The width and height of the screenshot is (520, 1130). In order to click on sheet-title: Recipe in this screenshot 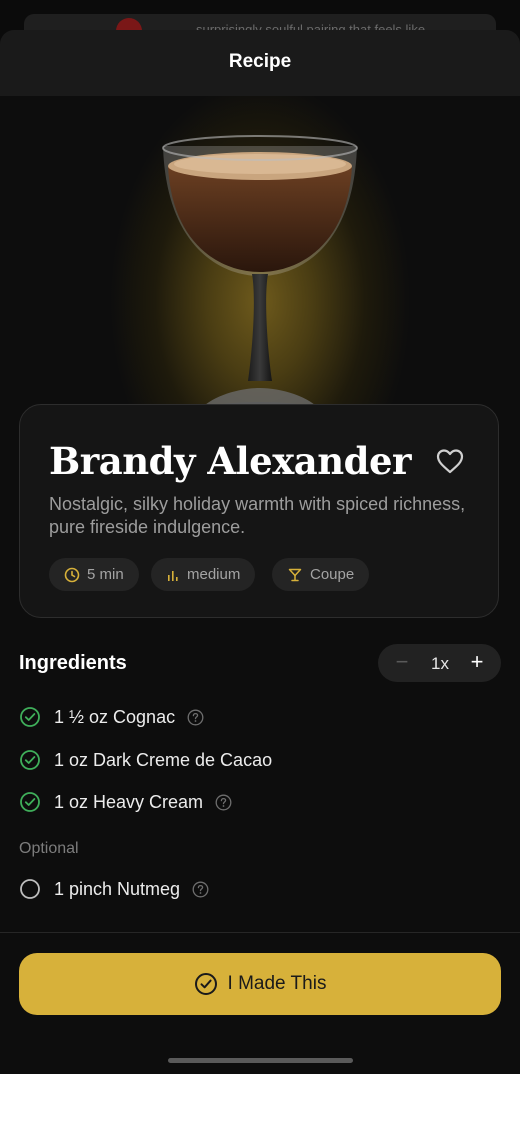, I will do `click(260, 61)`.